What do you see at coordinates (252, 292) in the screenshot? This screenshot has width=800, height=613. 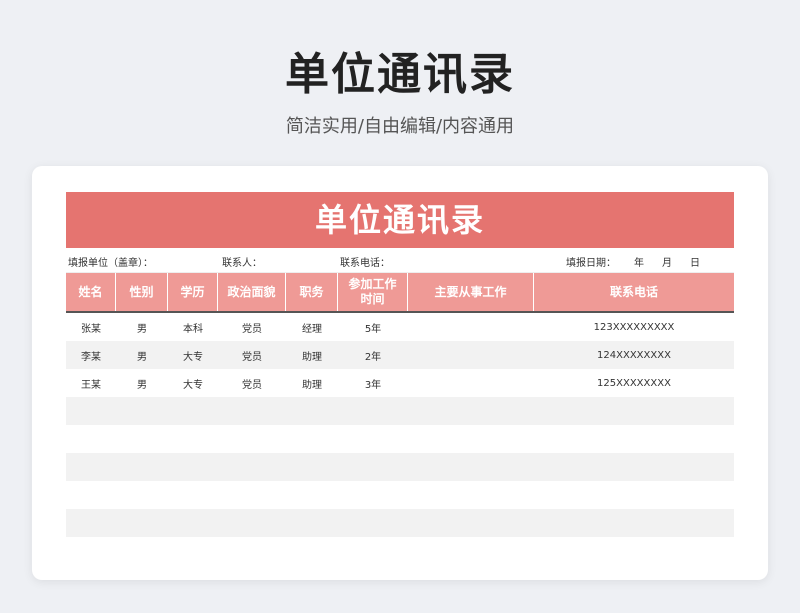 I see `column-header-political: 政治面貌` at bounding box center [252, 292].